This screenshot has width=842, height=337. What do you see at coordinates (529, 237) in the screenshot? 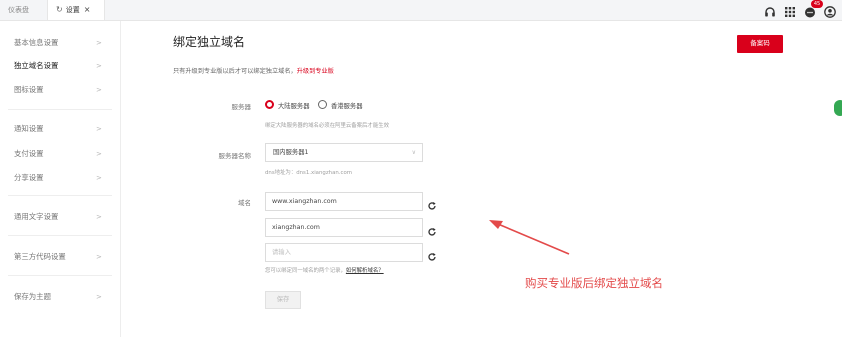
I see `annotation-arrow` at bounding box center [529, 237].